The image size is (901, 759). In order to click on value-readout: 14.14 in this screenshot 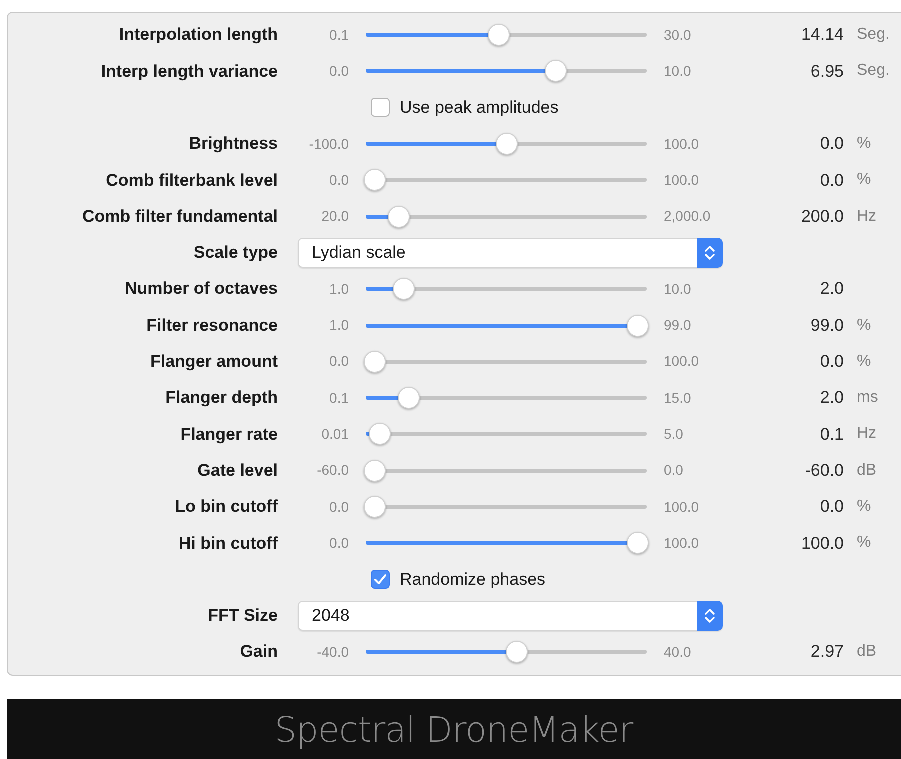, I will do `click(822, 35)`.